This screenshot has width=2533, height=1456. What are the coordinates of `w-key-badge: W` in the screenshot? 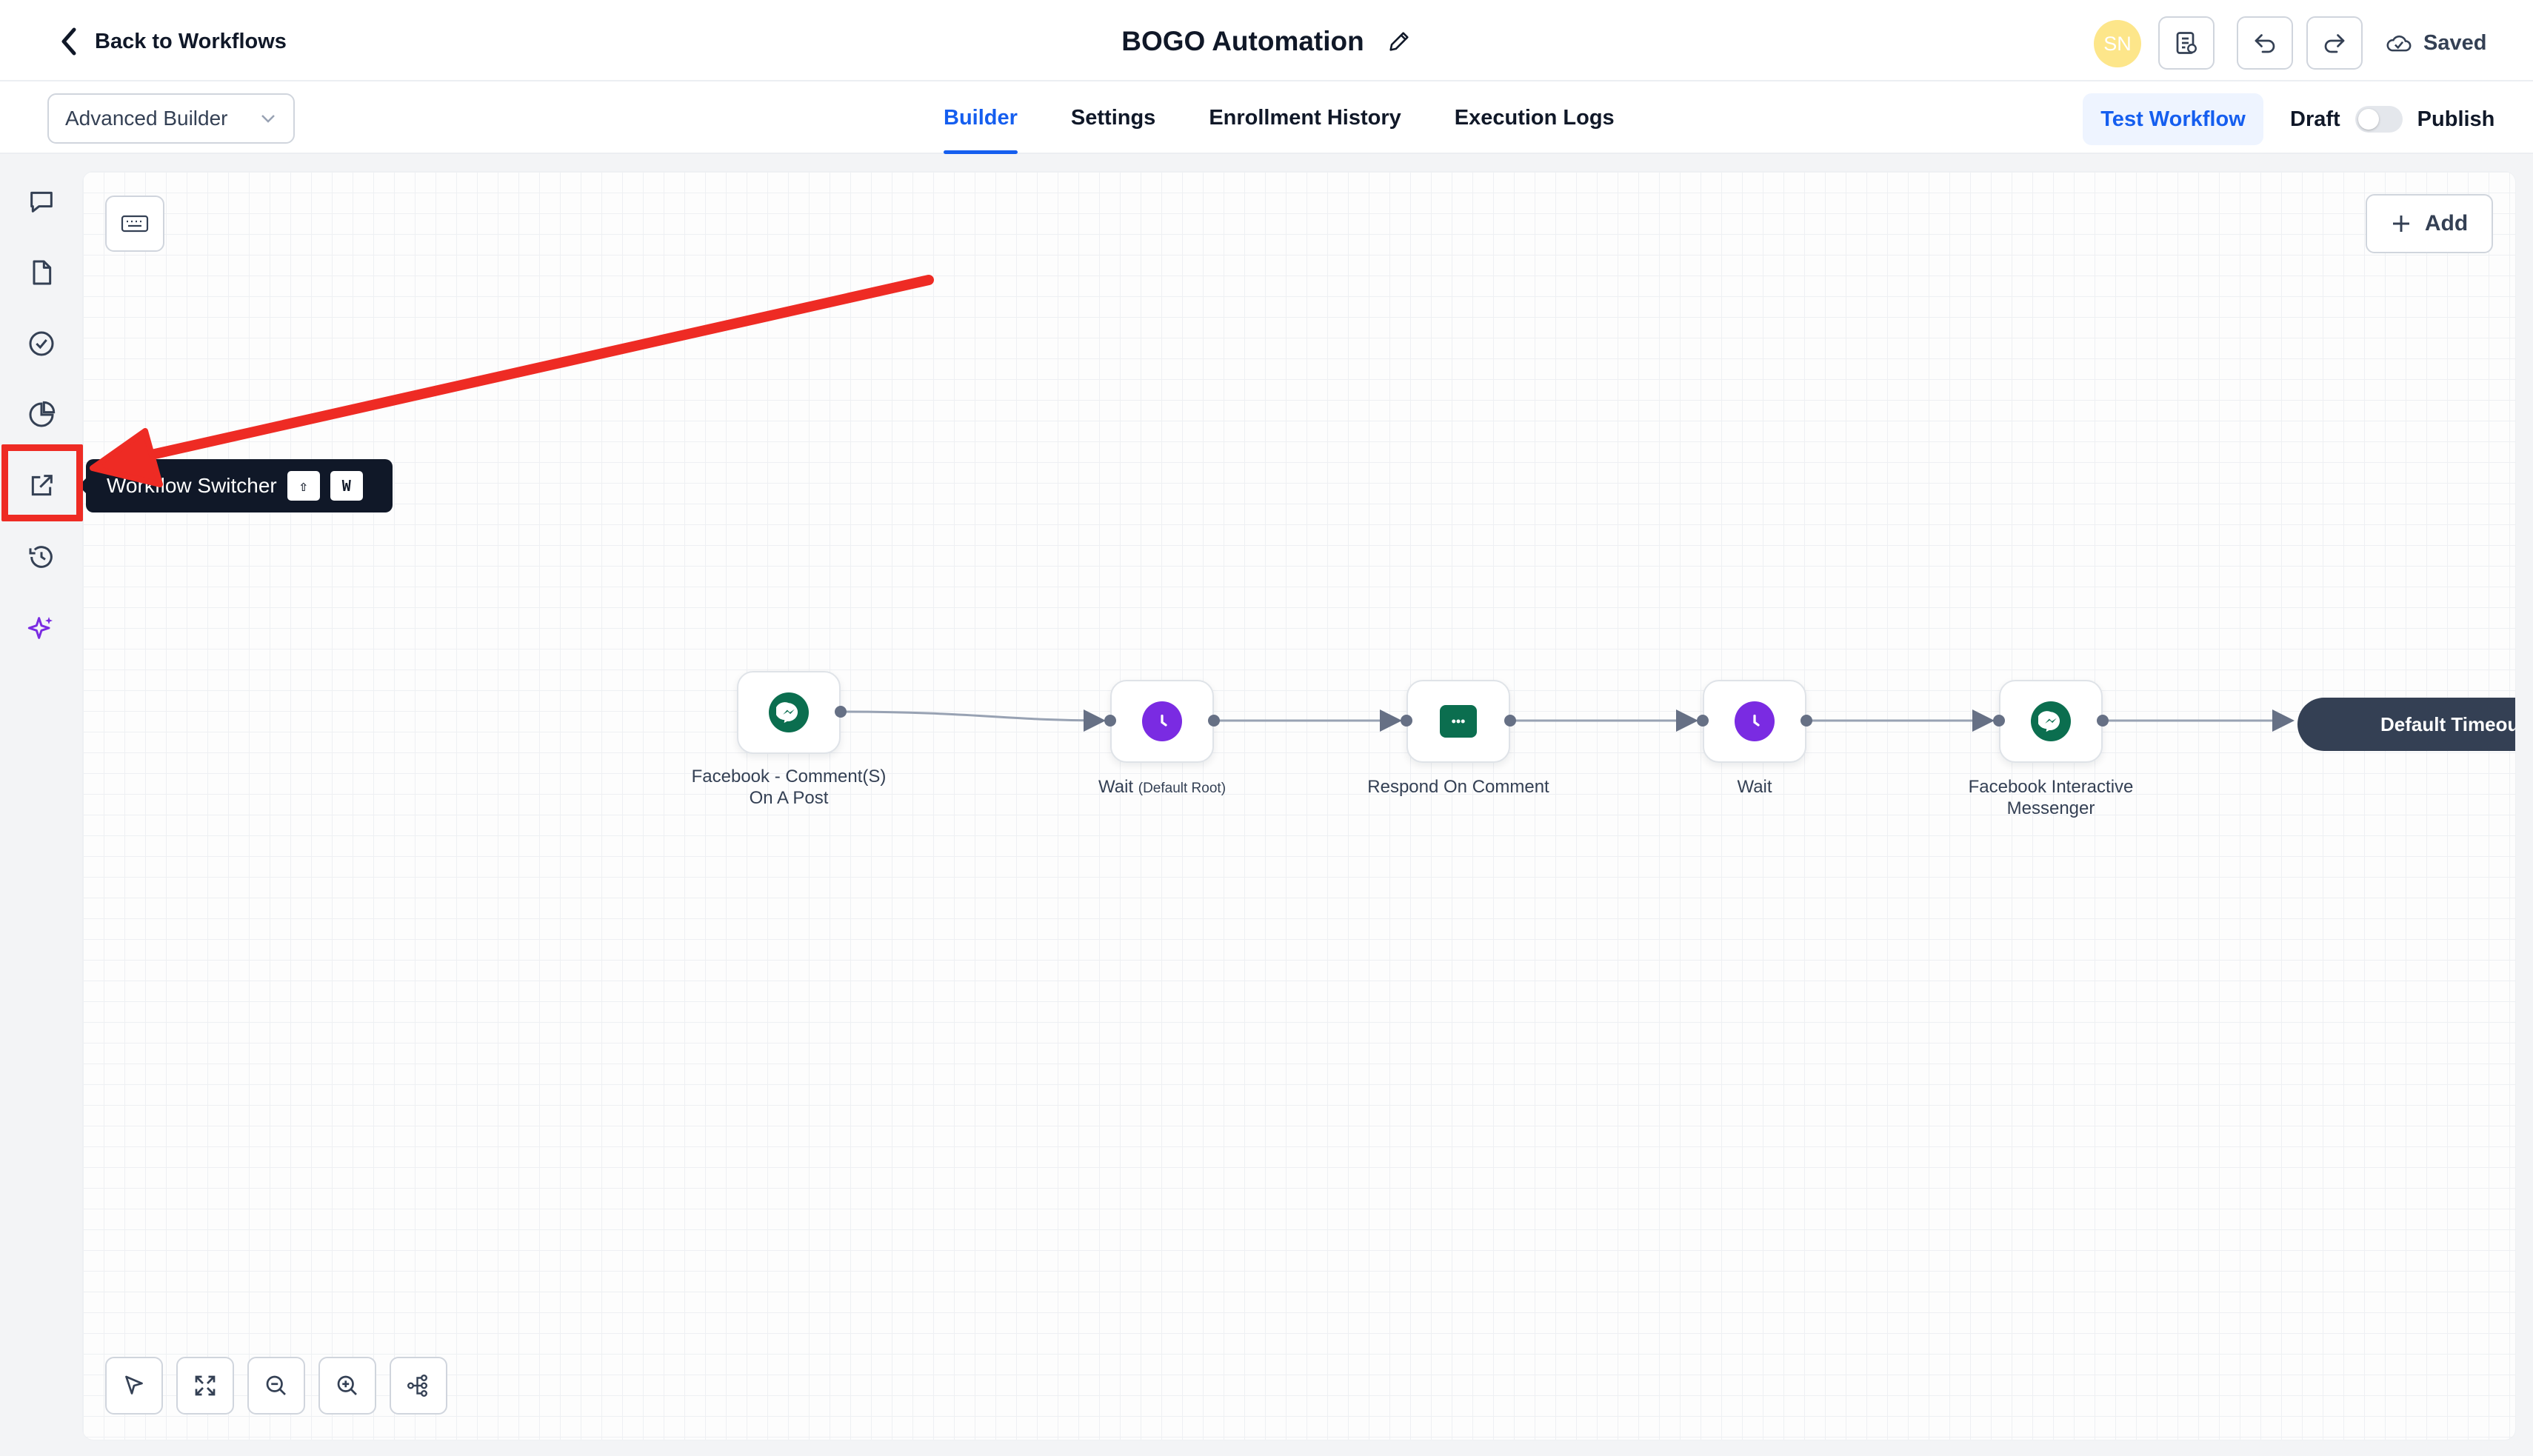 It's located at (346, 486).